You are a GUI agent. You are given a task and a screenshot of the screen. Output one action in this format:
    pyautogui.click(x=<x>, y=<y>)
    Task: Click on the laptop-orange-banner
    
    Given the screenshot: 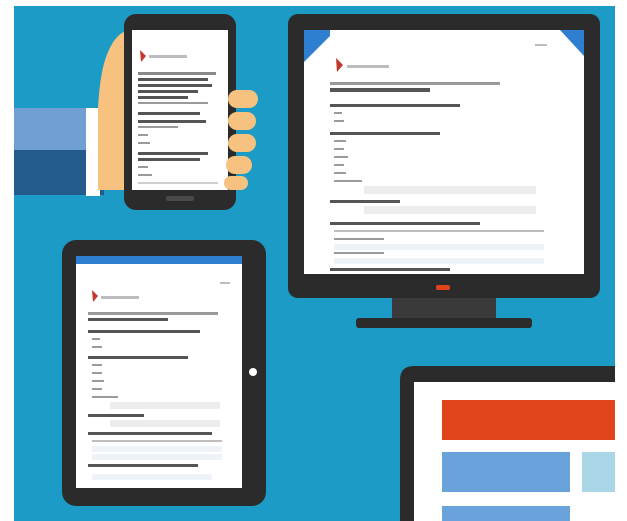 What is the action you would take?
    pyautogui.click(x=528, y=420)
    